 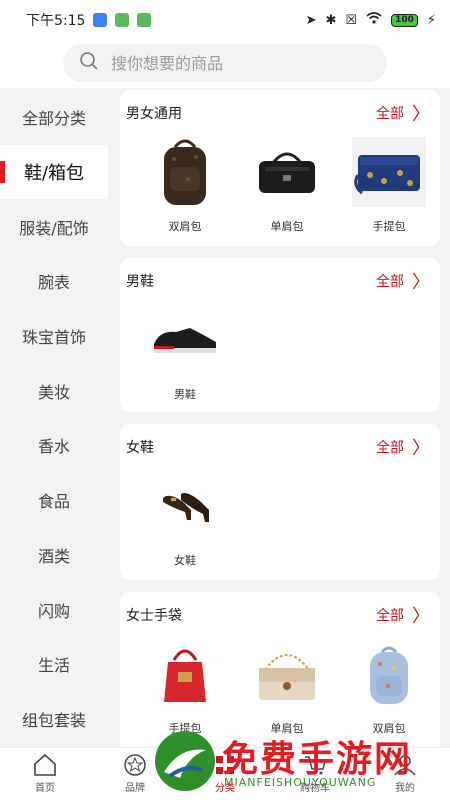 What do you see at coordinates (287, 674) in the screenshot?
I see `chain-shoulder-bag-image` at bounding box center [287, 674].